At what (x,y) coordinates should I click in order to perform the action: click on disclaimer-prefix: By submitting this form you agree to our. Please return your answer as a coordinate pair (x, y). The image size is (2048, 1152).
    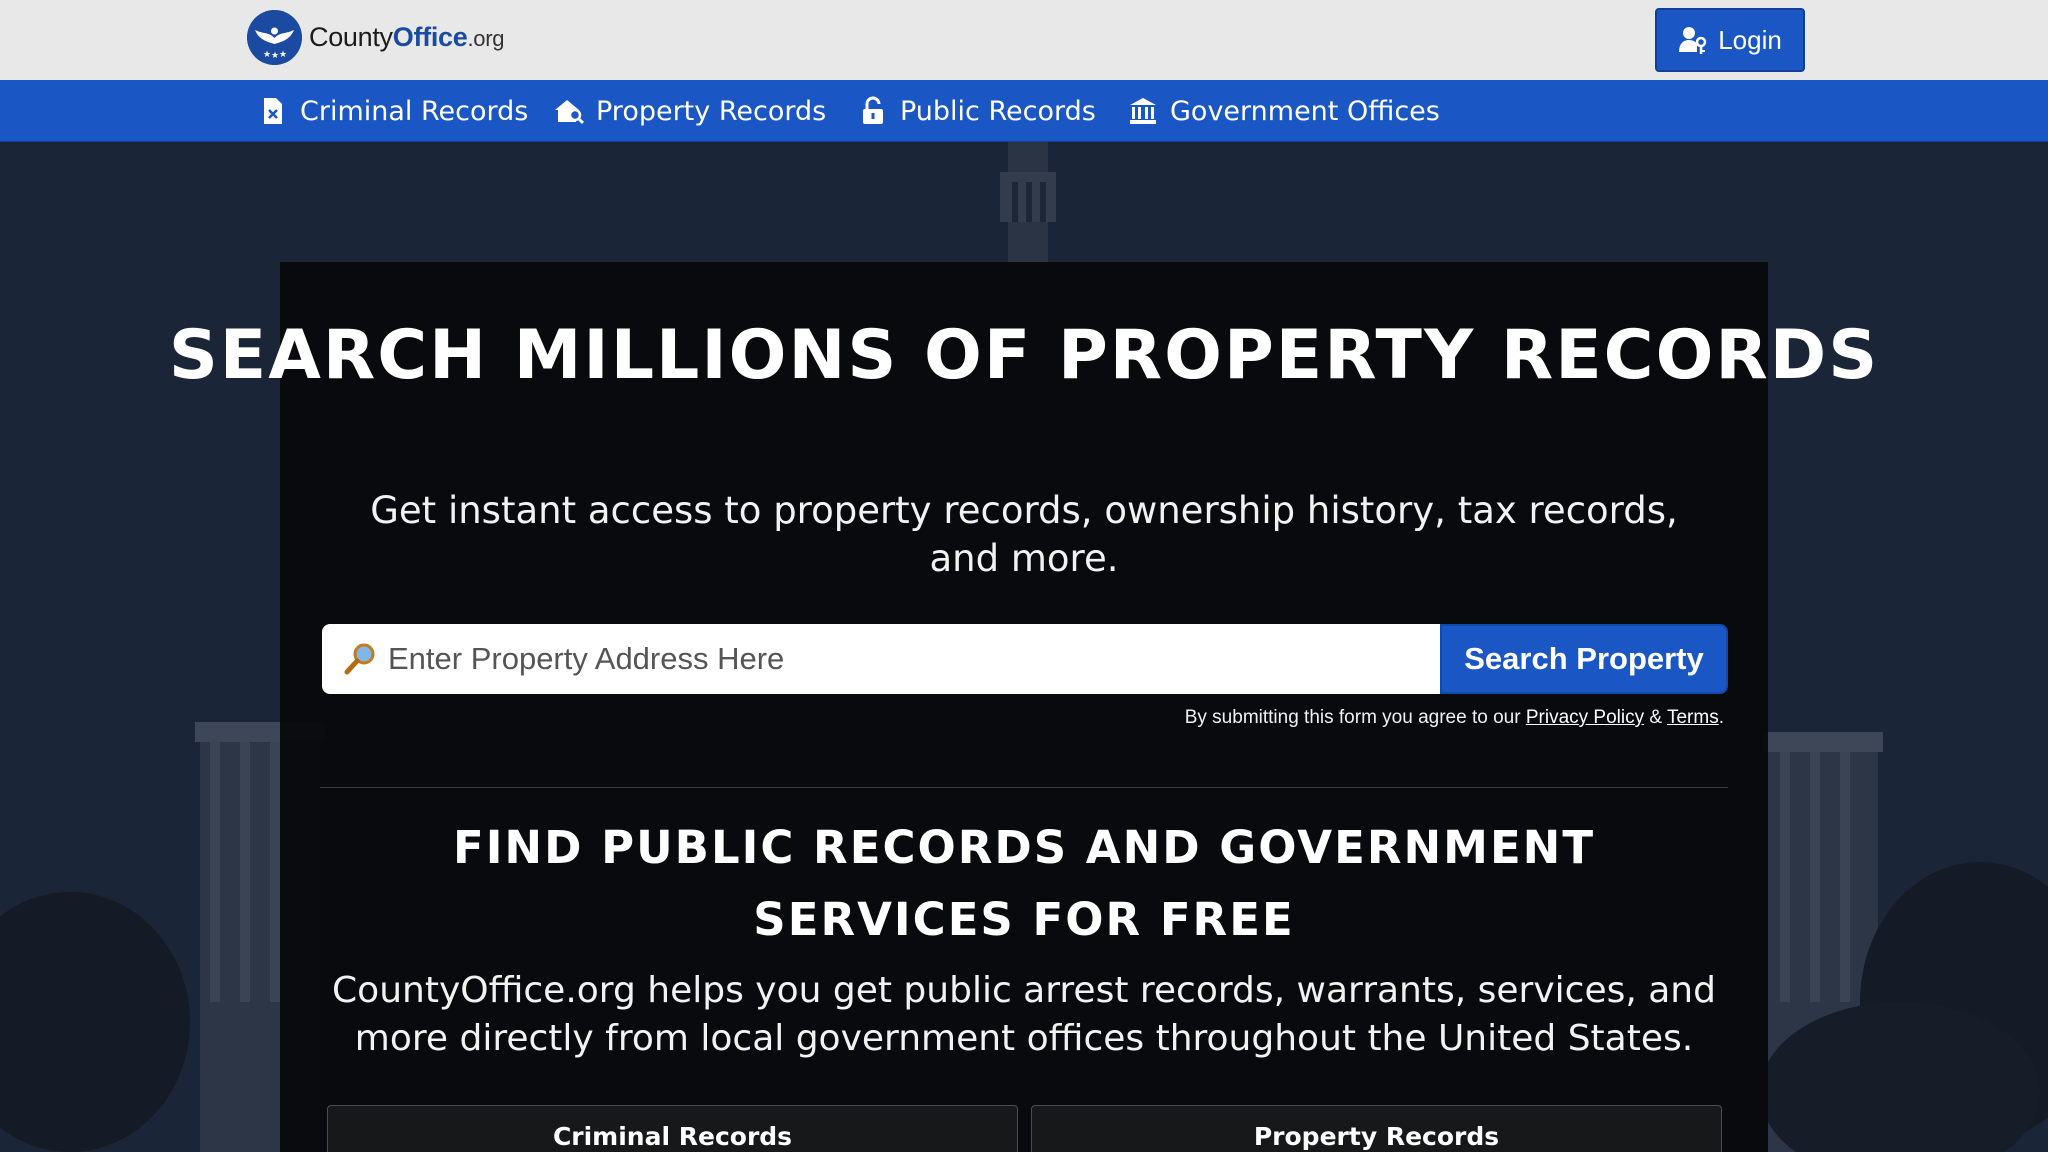
    Looking at the image, I should click on (1355, 717).